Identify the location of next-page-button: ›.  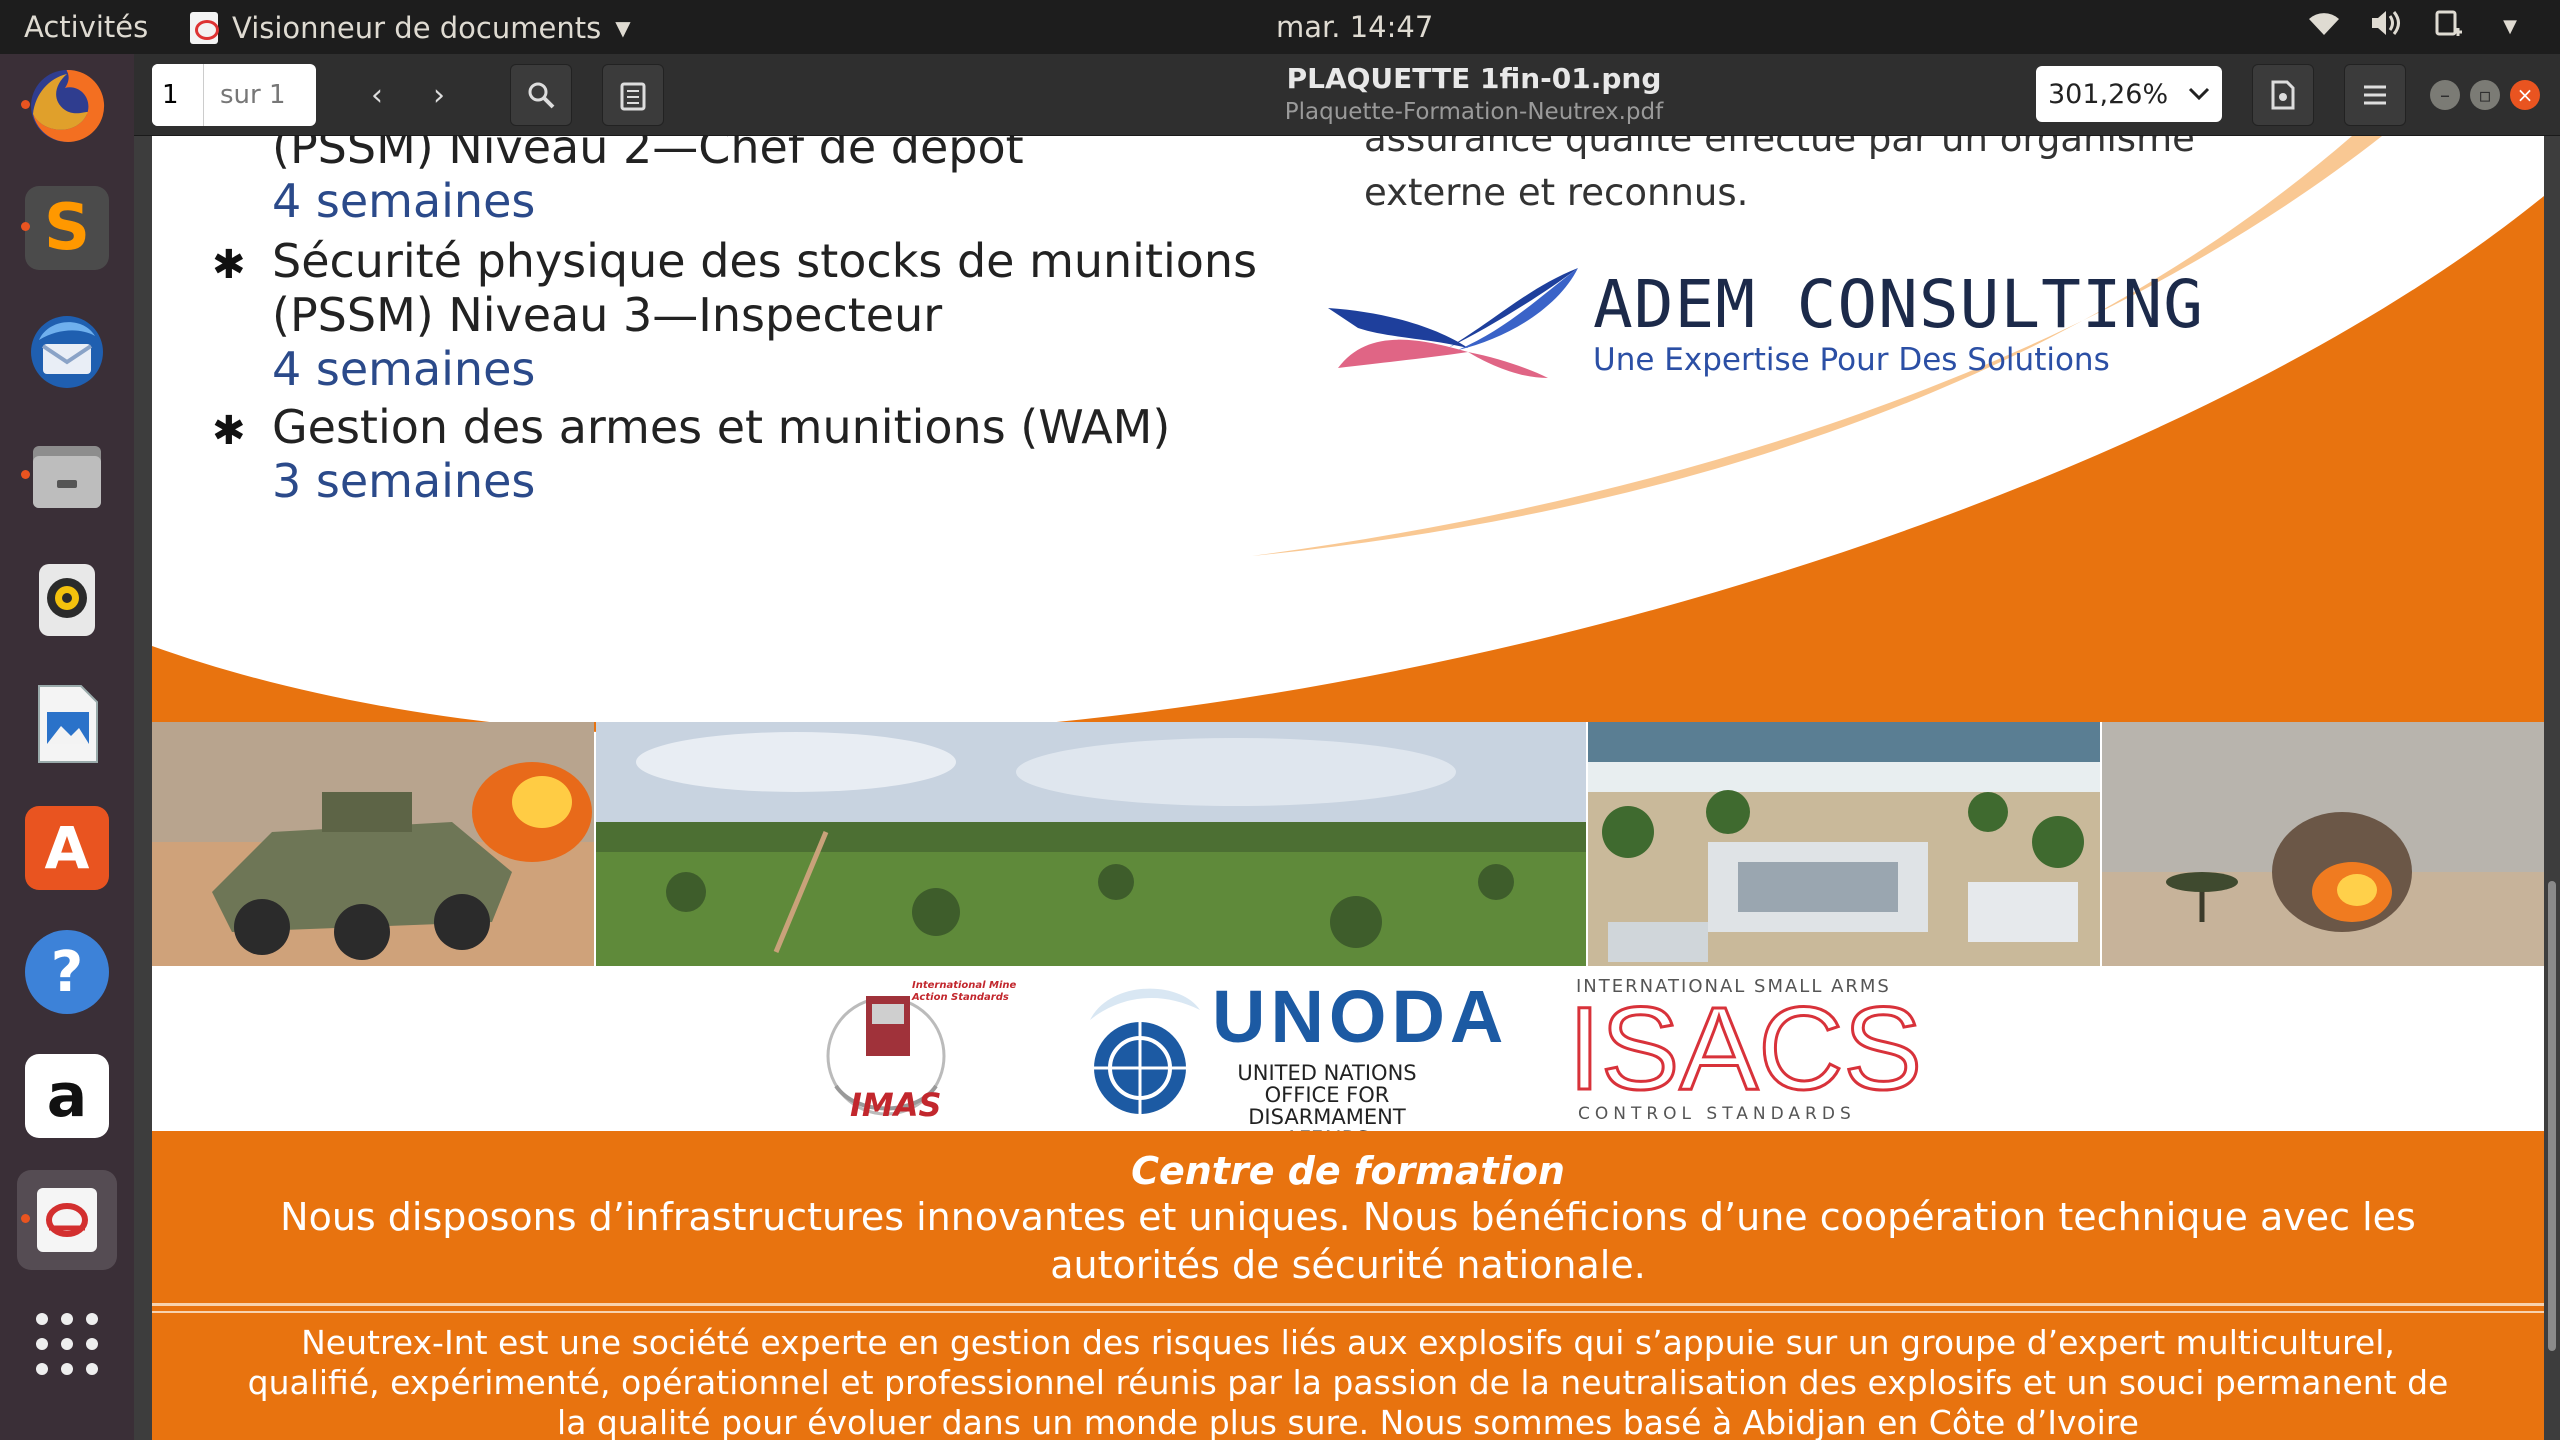
(439, 95).